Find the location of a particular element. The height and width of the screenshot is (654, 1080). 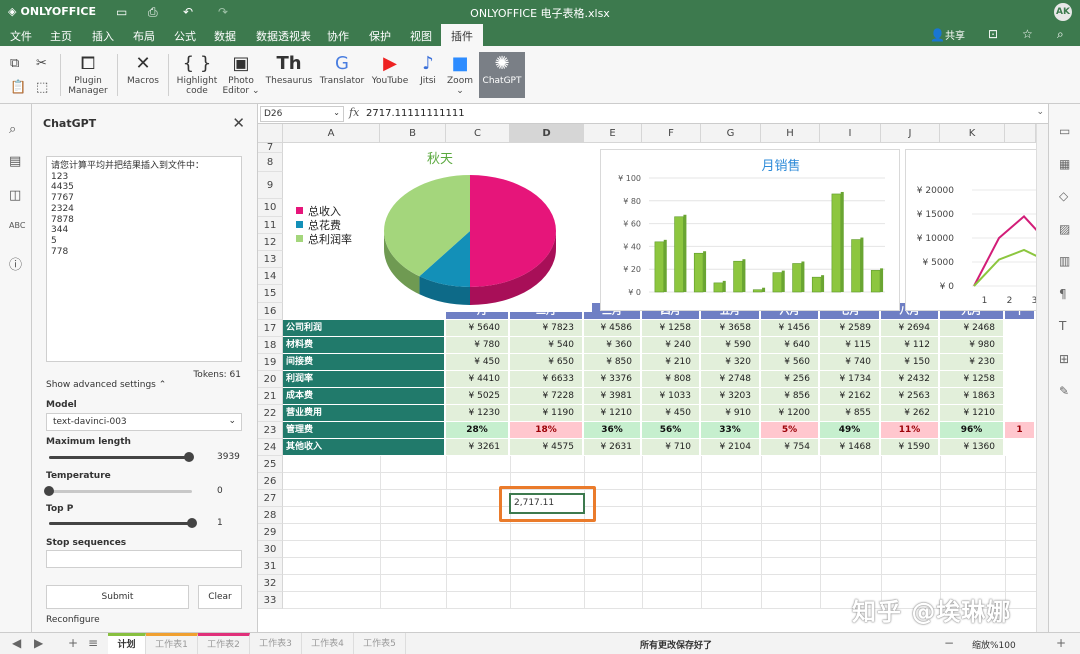

stop-sequences-input is located at coordinates (144, 559).